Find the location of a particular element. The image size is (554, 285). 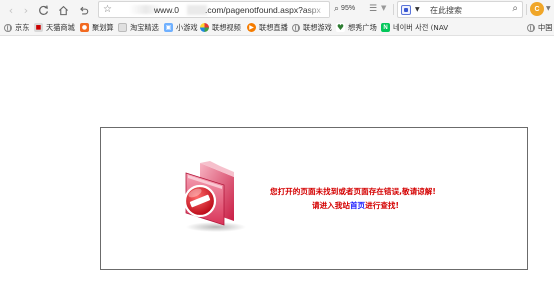

tmall-icon: ■ is located at coordinates (38, 27).